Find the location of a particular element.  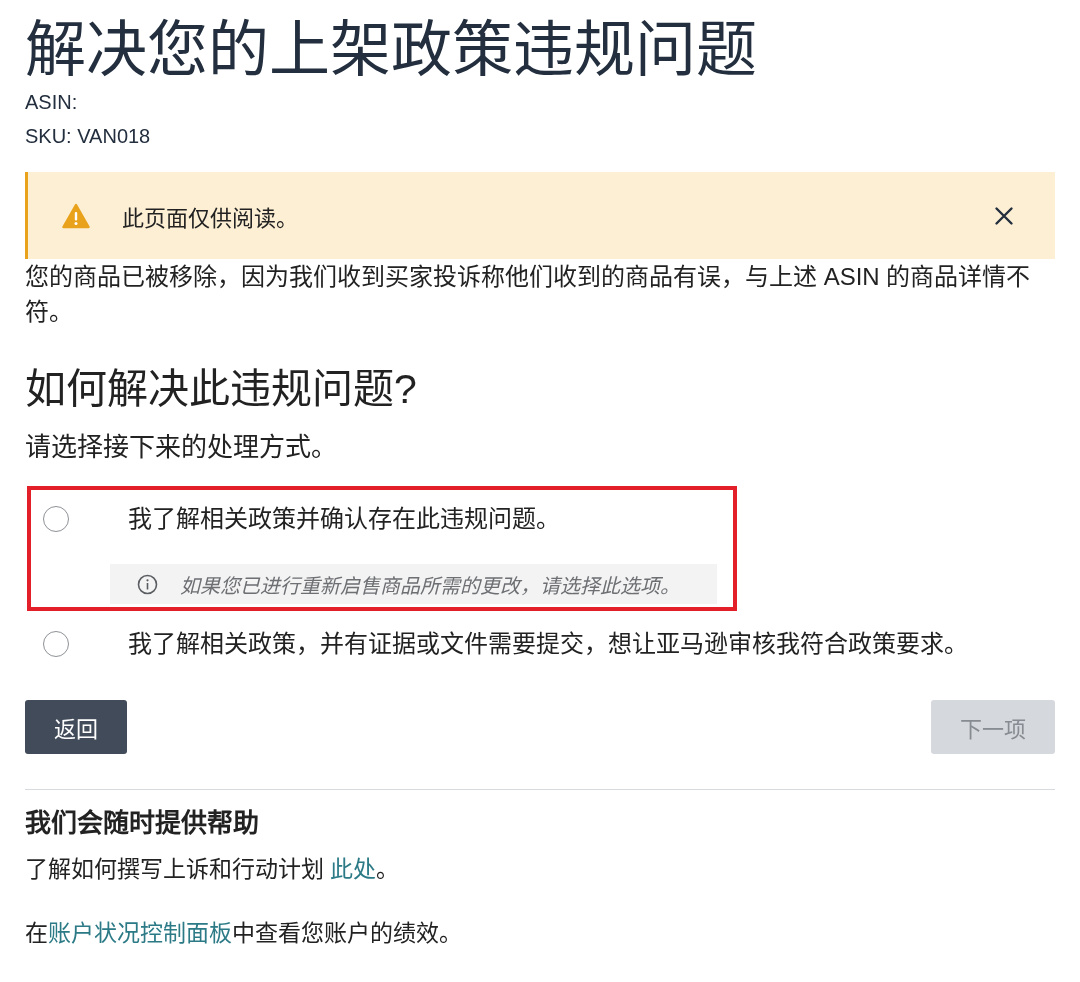

removal-notice: 您的商品已被移除，因为我们收到买家投诉称他们收到的商品有误，与上述 ASIN 的商品详情不符。 is located at coordinates (528, 294).